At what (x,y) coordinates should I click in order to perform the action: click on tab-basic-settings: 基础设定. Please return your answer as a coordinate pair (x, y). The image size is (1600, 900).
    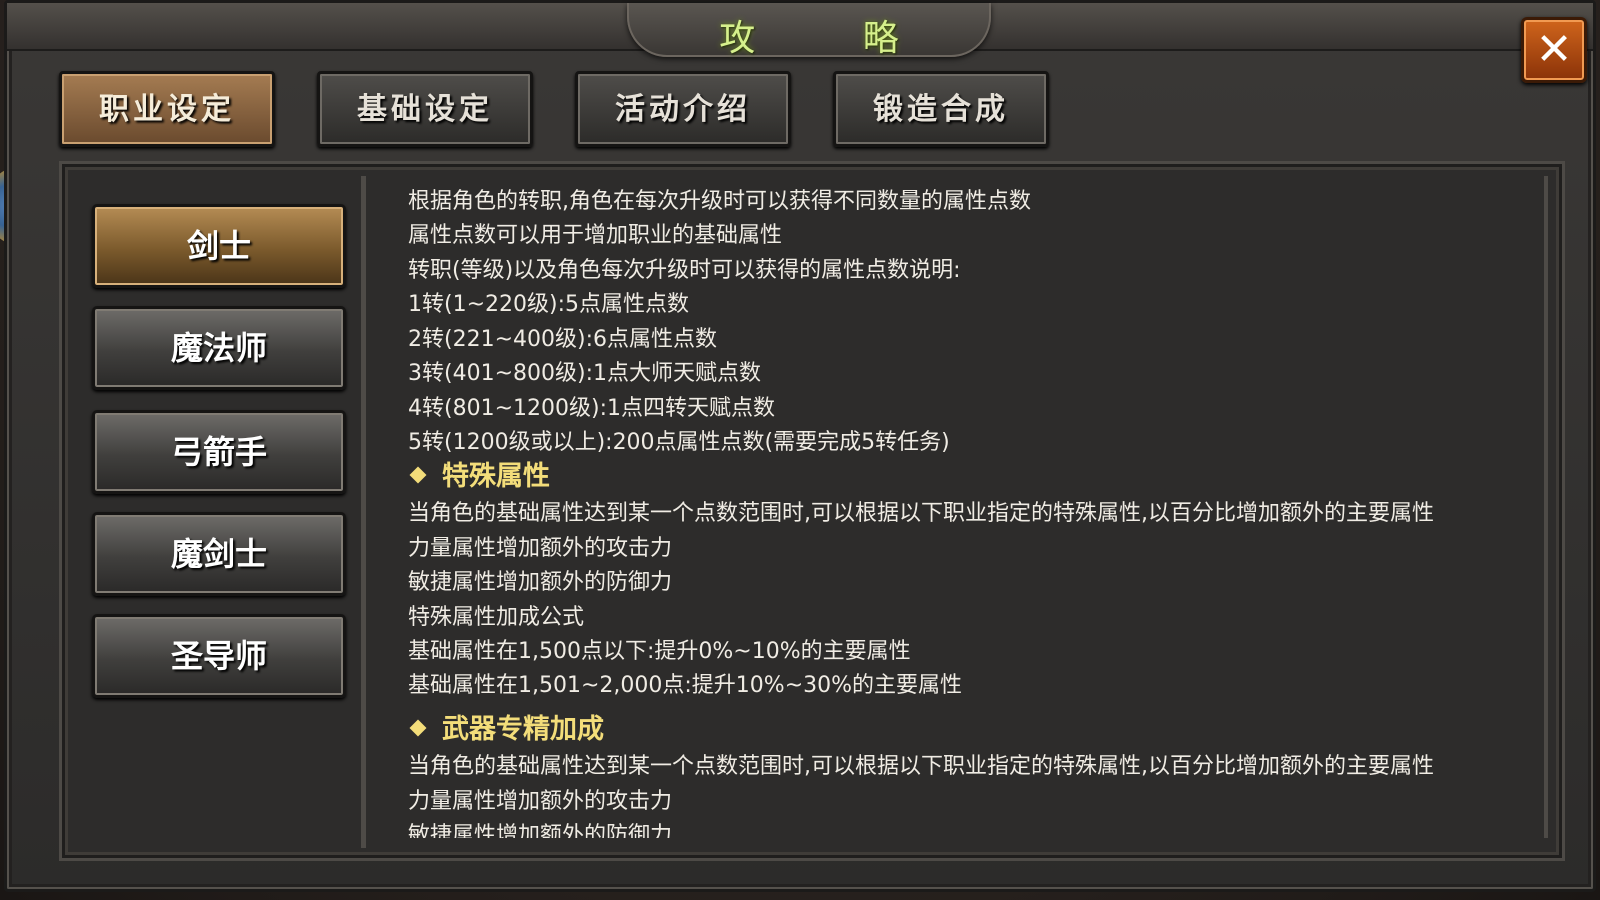
    Looking at the image, I should click on (425, 109).